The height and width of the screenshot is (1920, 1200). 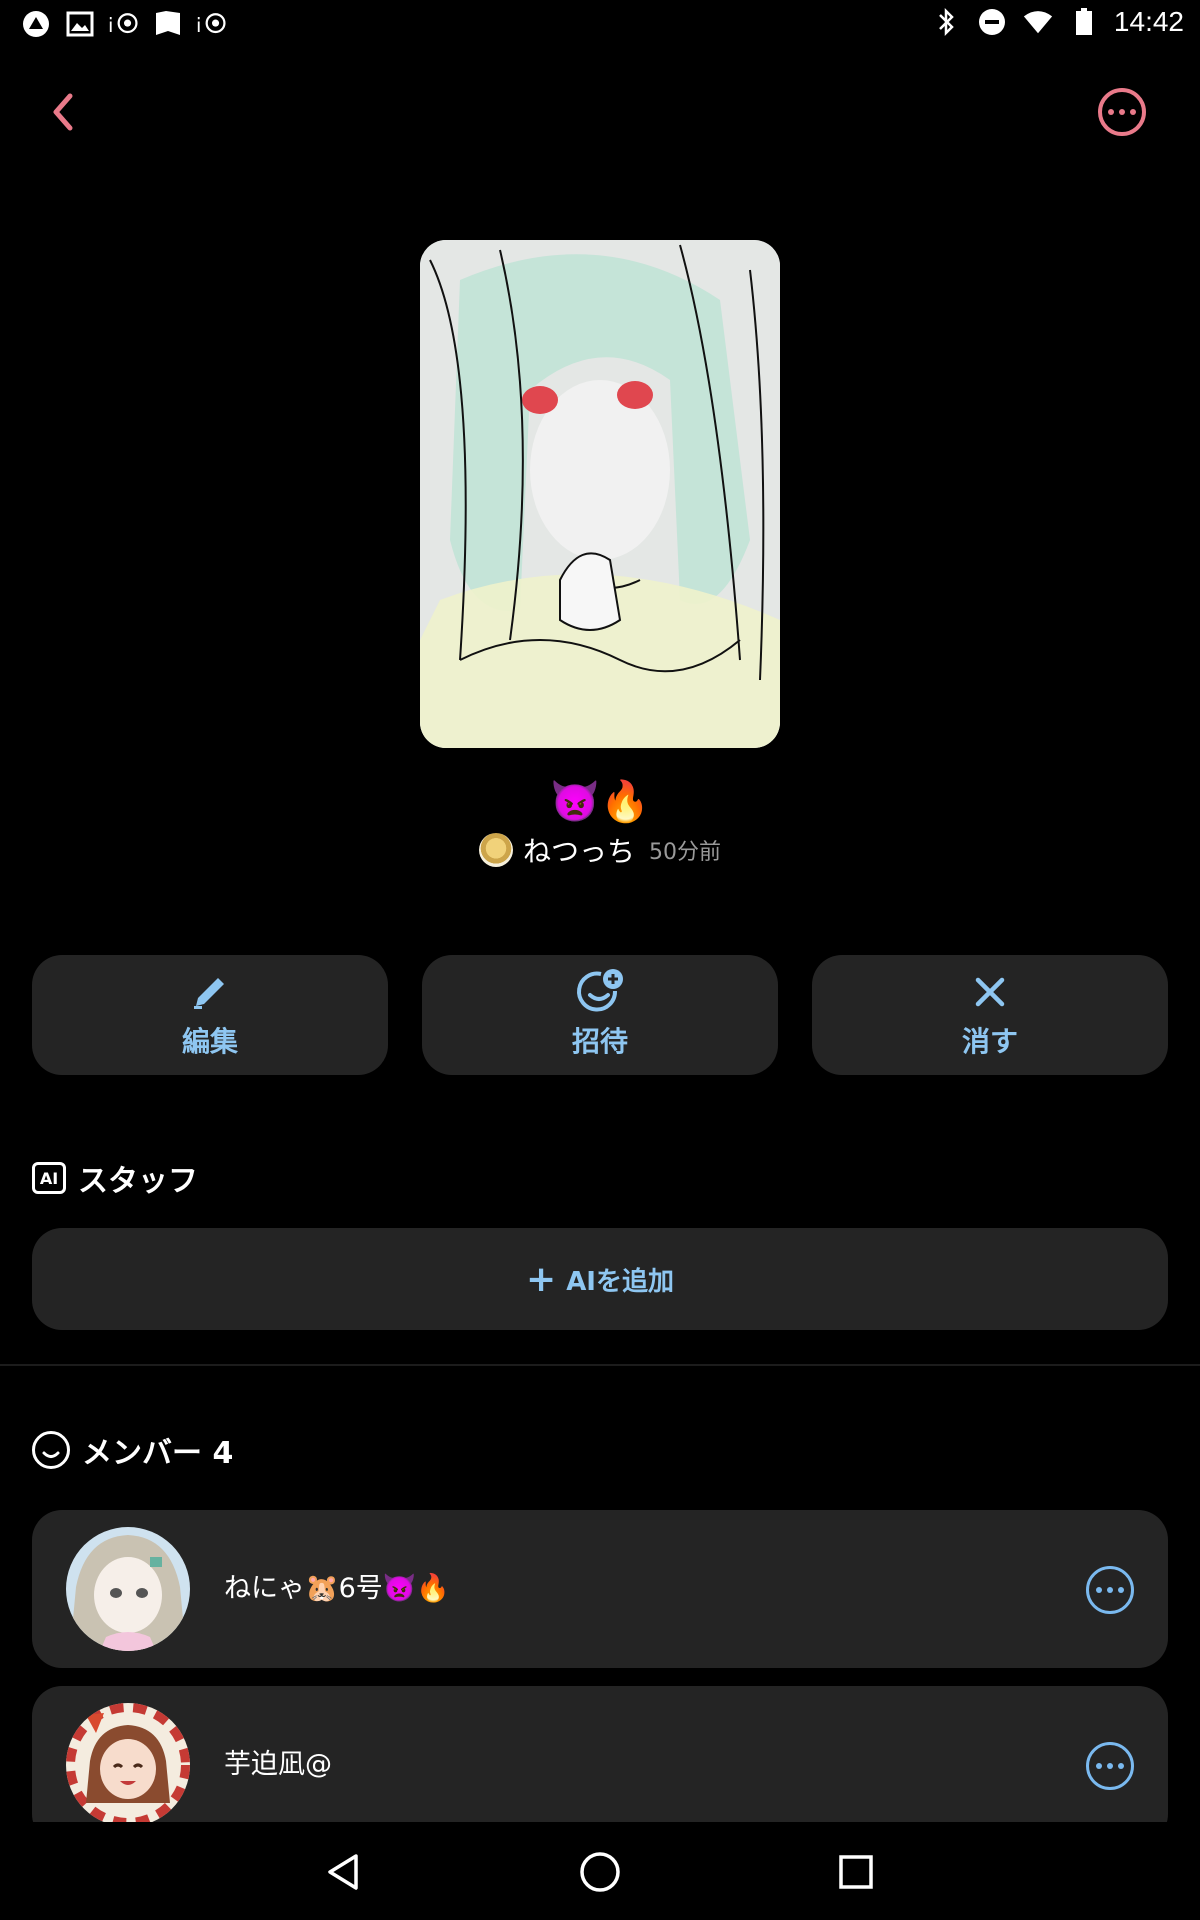 I want to click on battery-icon, so click(x=1084, y=22).